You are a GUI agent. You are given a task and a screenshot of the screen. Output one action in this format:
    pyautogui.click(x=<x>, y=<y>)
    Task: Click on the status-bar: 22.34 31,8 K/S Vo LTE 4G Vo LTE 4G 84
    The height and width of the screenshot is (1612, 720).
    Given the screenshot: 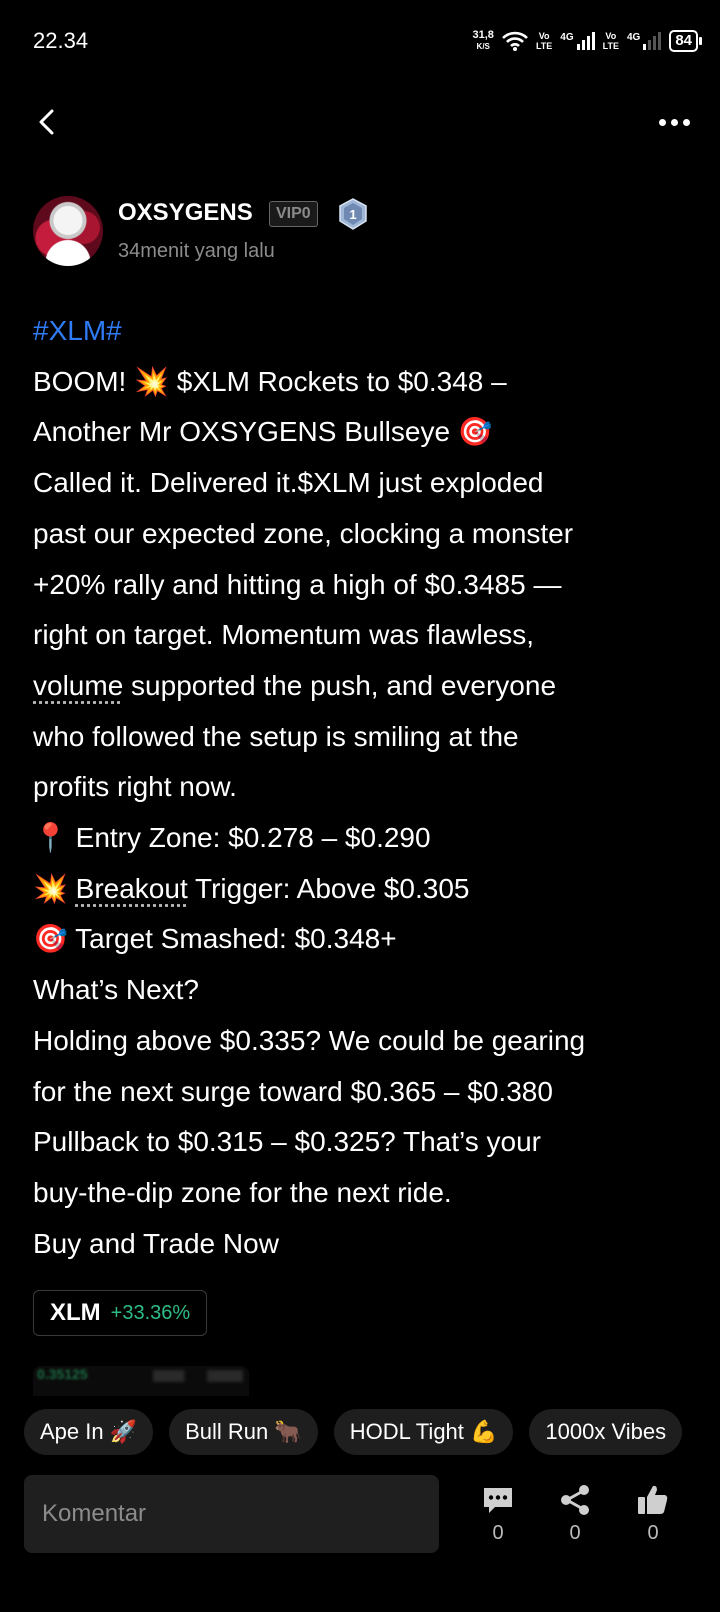 What is the action you would take?
    pyautogui.click(x=360, y=40)
    